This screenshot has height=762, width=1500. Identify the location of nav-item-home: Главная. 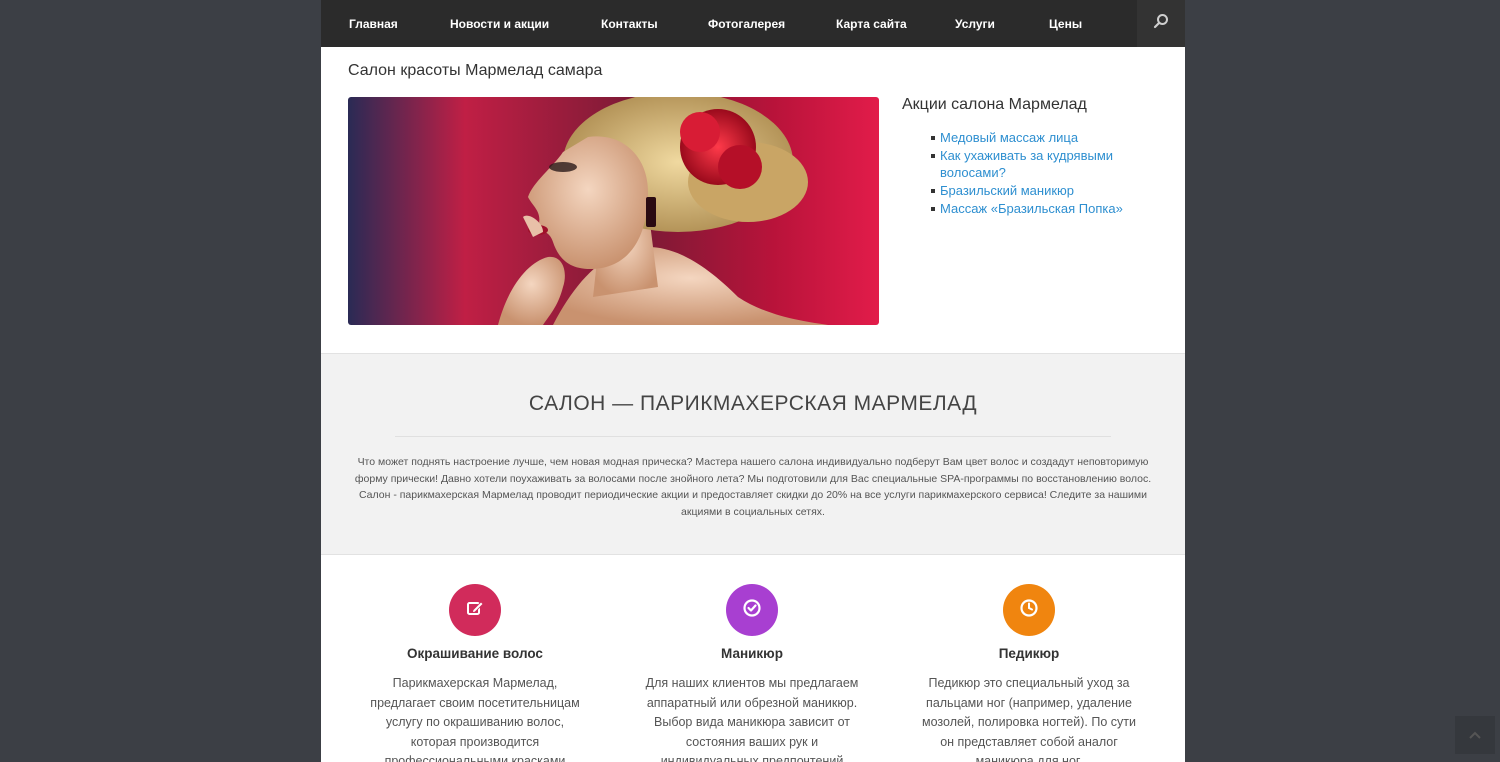
(373, 24).